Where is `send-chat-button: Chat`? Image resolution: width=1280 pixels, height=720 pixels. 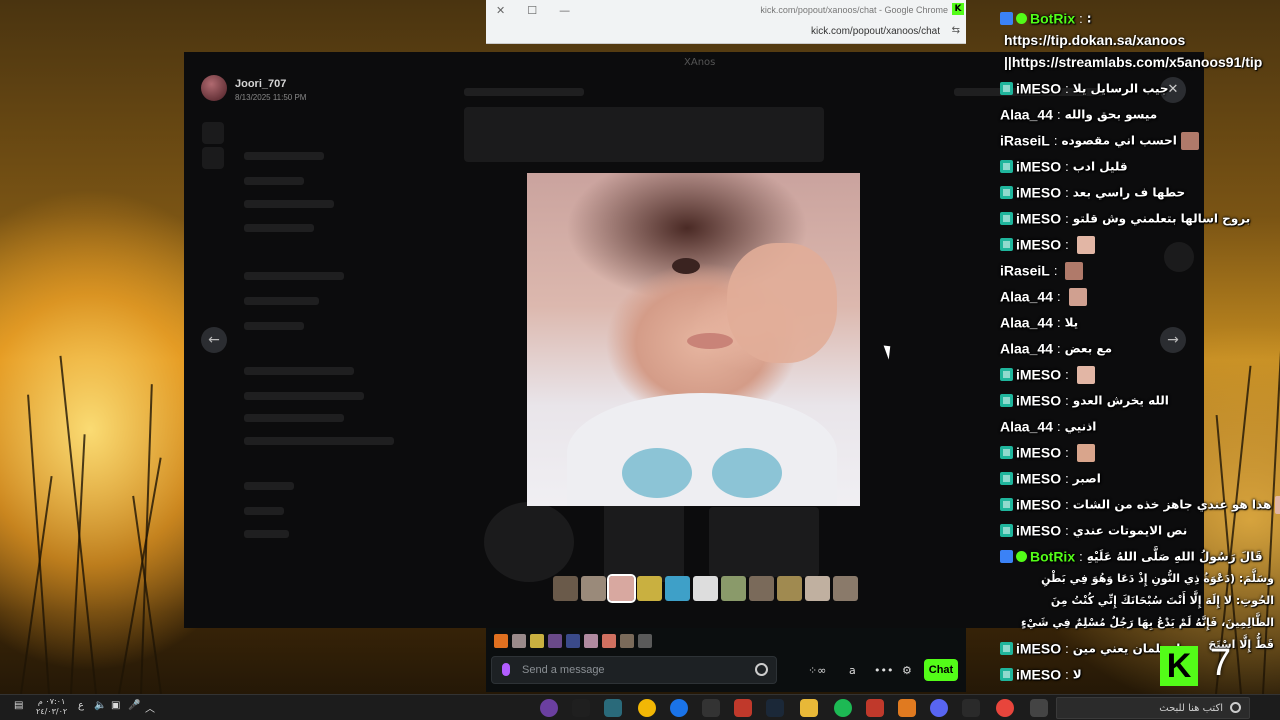 send-chat-button: Chat is located at coordinates (941, 670).